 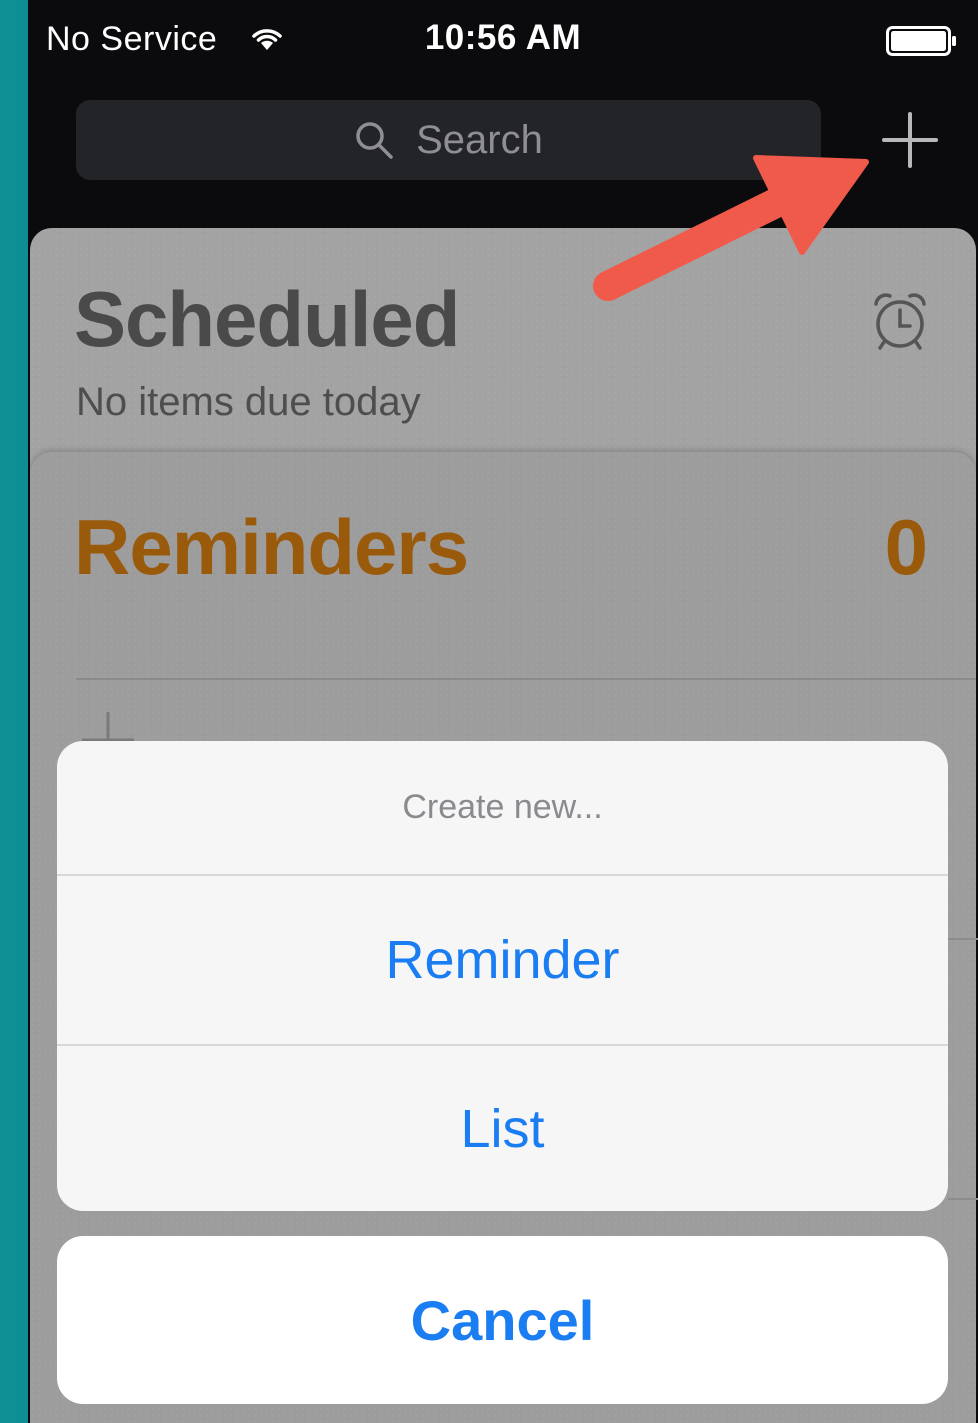 What do you see at coordinates (248, 402) in the screenshot?
I see `scheduled-subtitle: No items due today` at bounding box center [248, 402].